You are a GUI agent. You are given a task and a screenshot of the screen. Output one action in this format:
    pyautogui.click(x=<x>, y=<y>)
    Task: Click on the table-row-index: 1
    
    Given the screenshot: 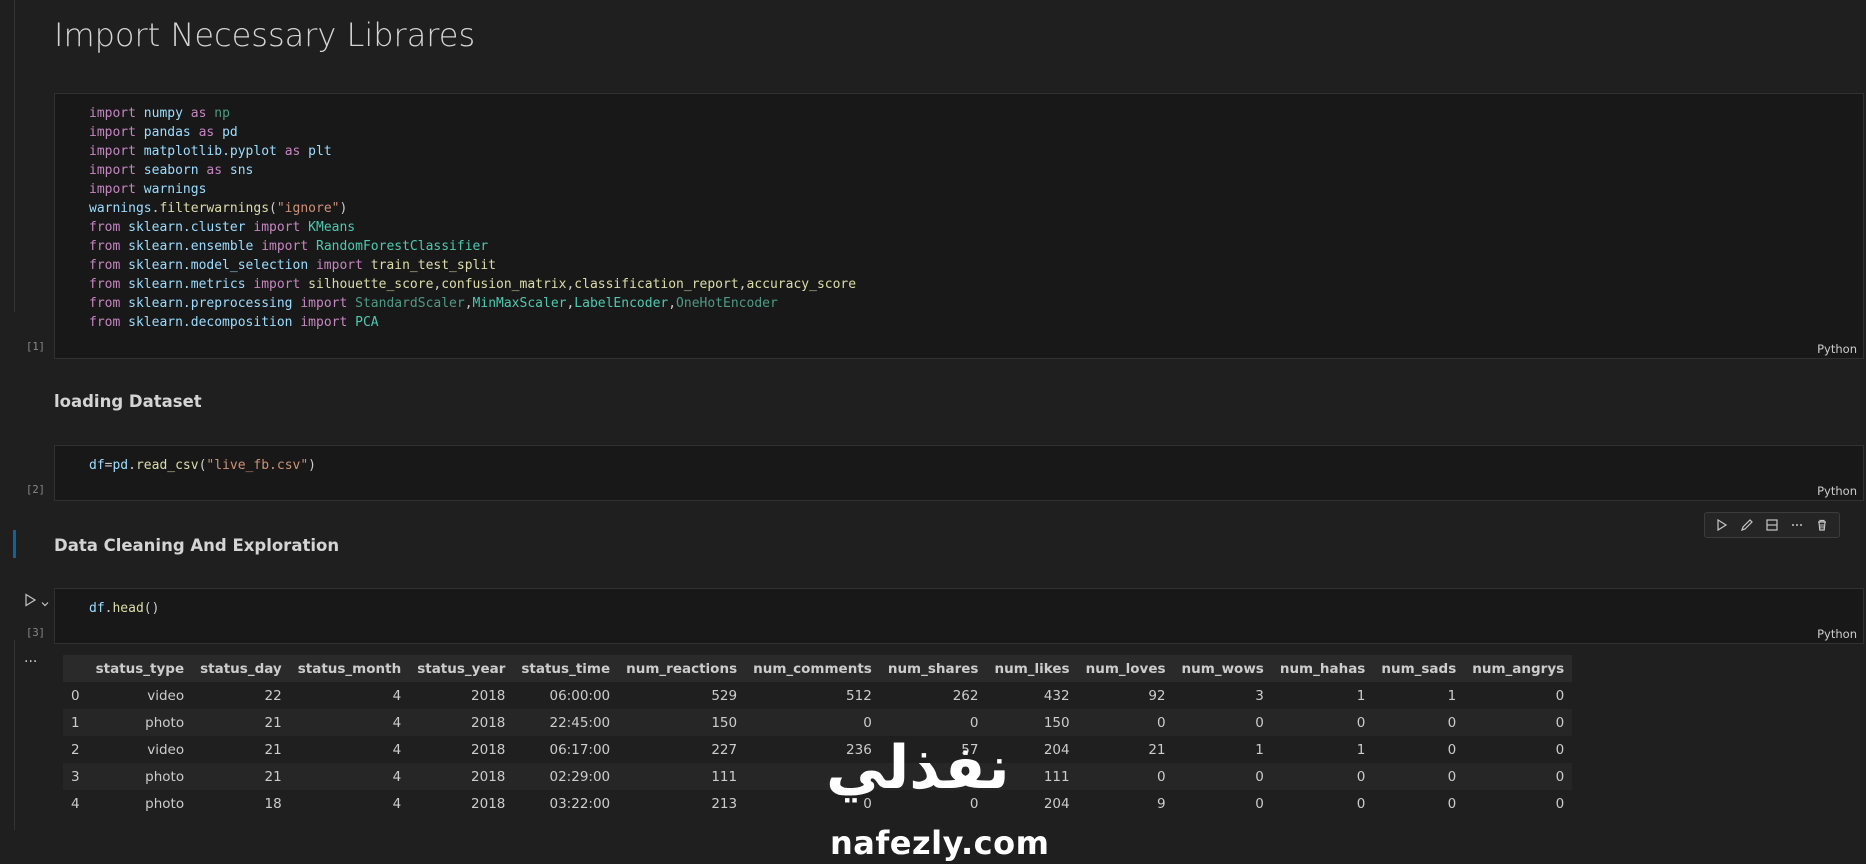 What is the action you would take?
    pyautogui.click(x=75, y=722)
    